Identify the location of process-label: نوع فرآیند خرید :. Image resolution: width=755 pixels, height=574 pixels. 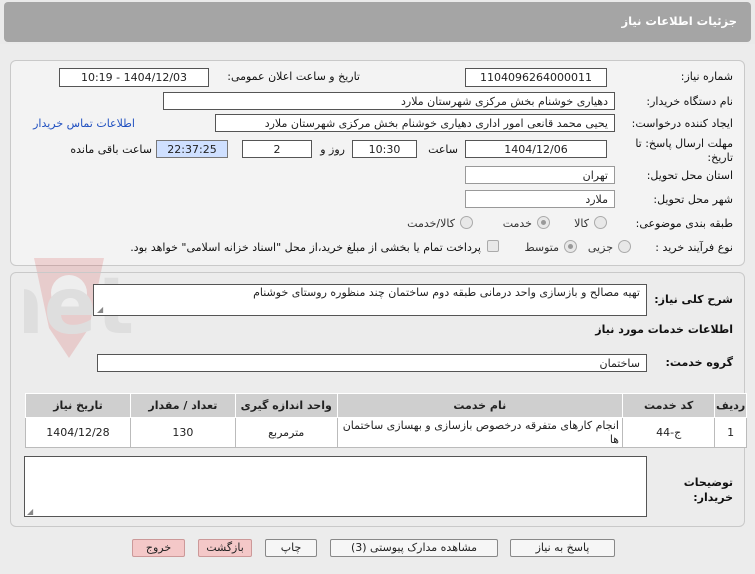
(694, 247).